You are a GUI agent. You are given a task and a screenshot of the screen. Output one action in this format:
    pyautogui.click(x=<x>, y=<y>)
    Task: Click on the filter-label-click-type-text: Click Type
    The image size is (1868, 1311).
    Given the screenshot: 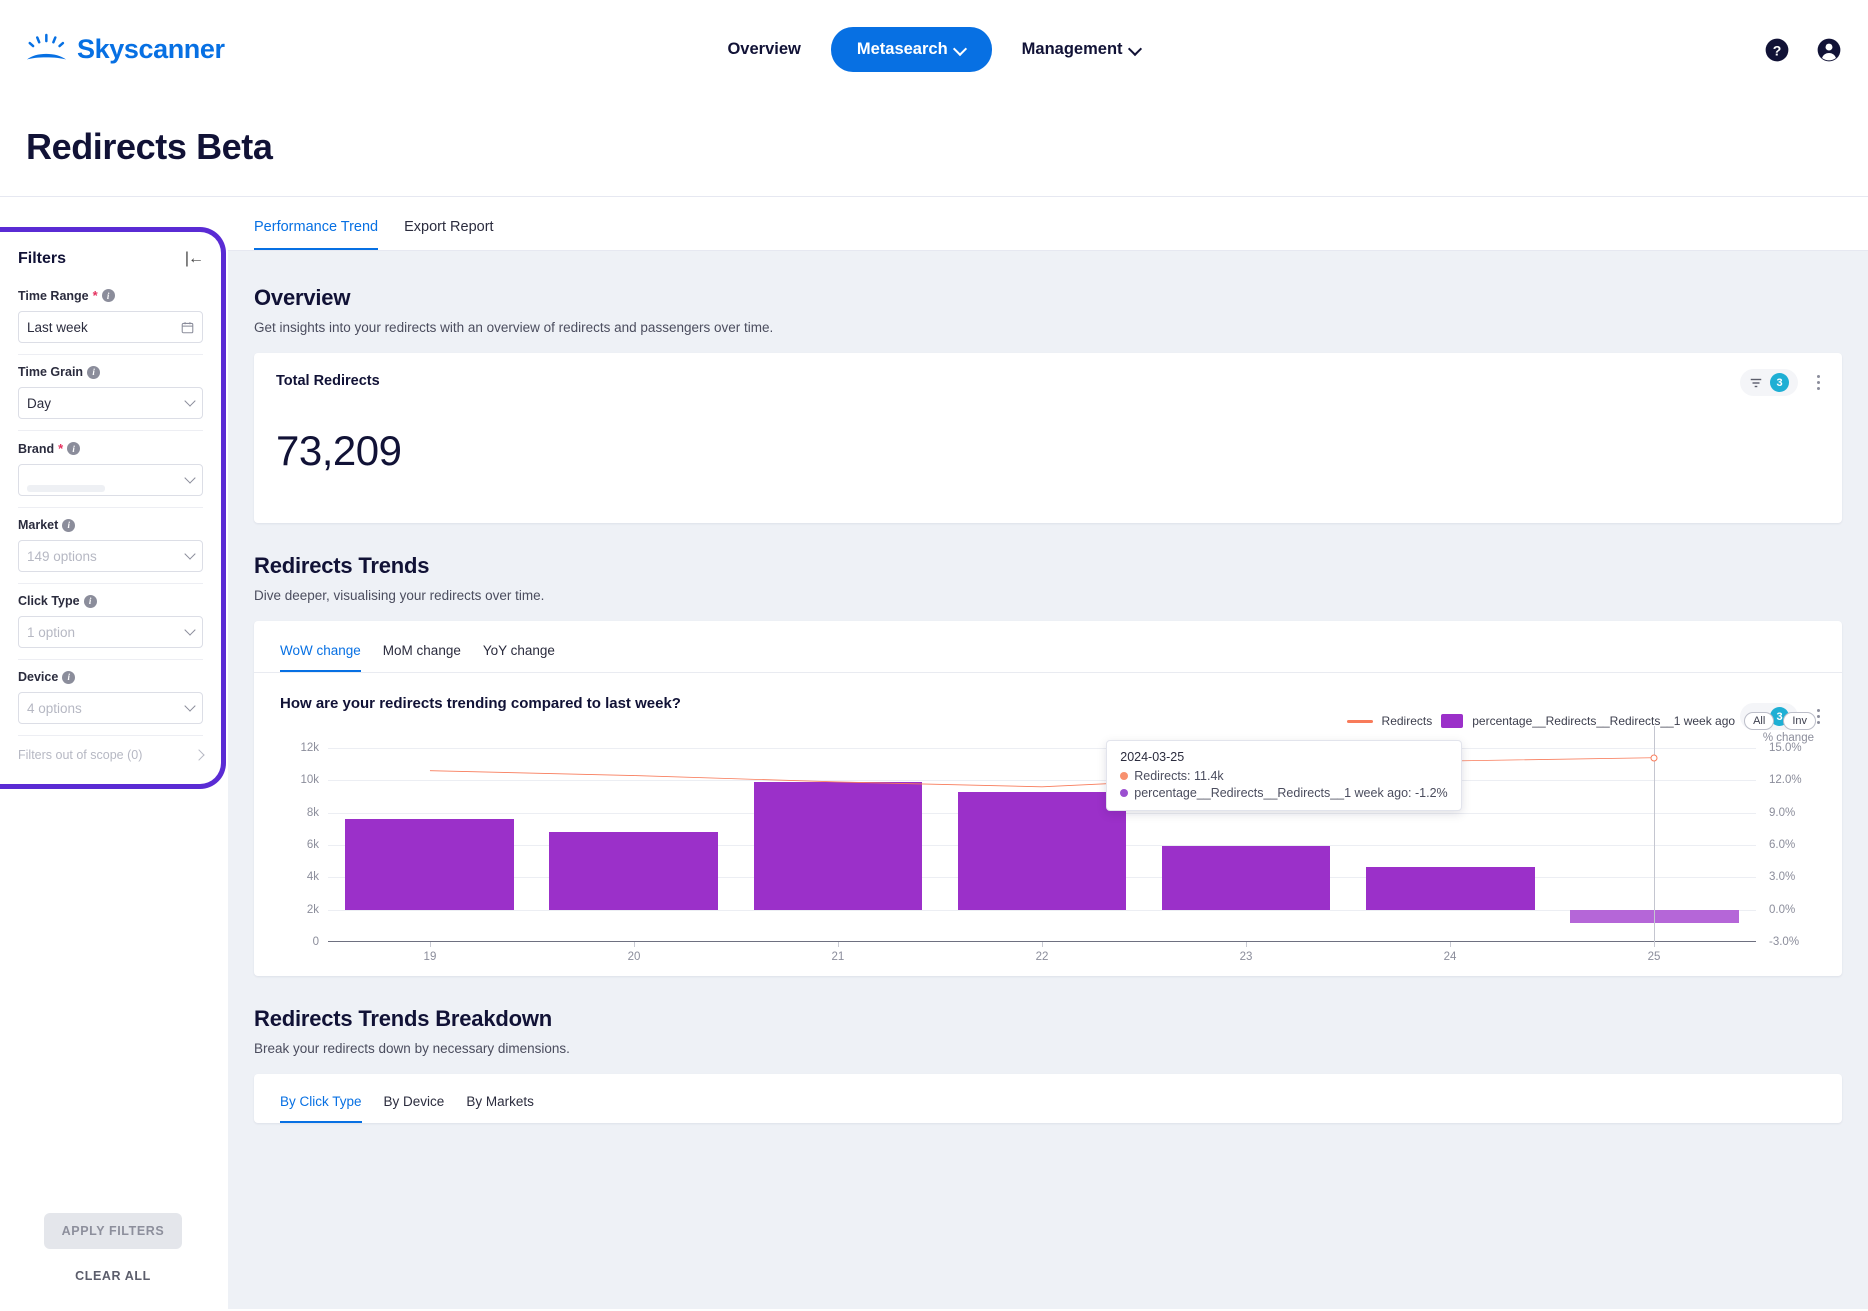 What is the action you would take?
    pyautogui.click(x=49, y=601)
    